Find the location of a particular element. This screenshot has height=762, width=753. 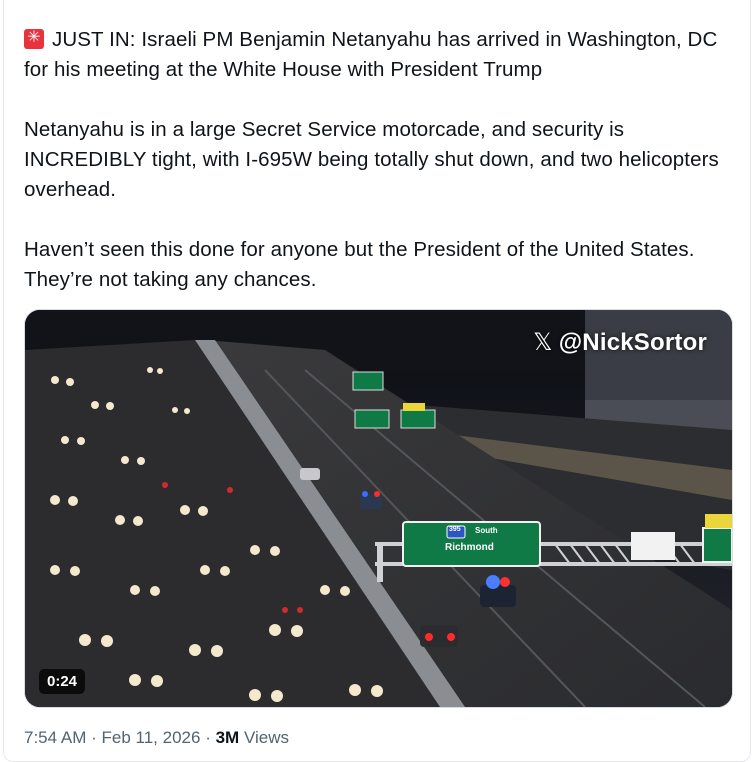

views-count: 3M is located at coordinates (227, 737).